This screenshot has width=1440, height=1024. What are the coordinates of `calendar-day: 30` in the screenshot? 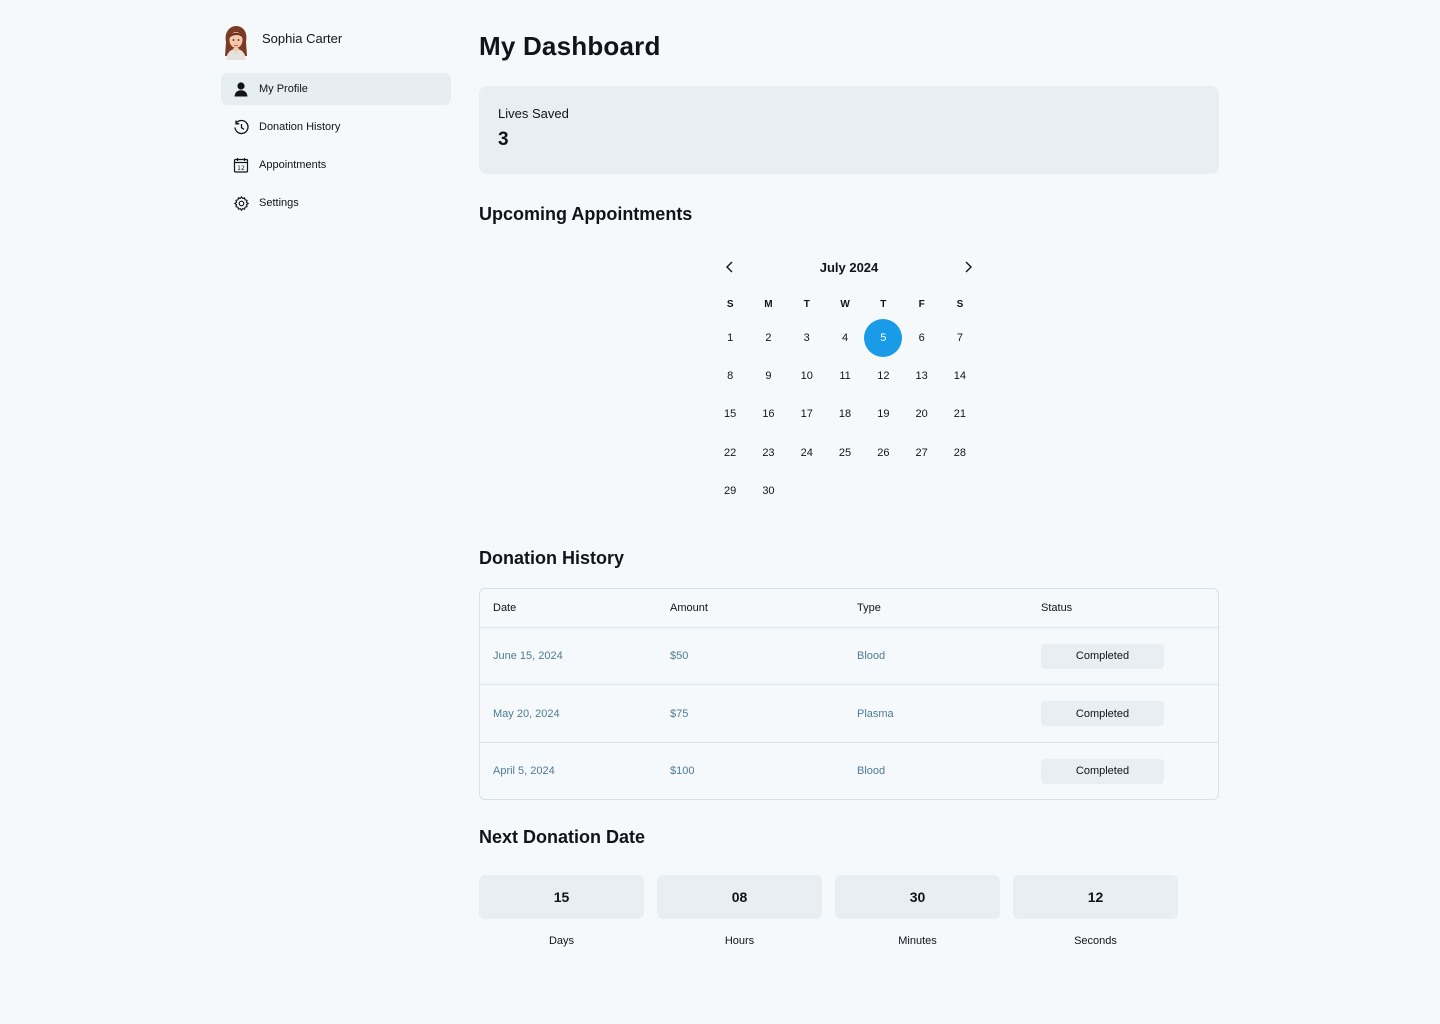 It's located at (768, 491).